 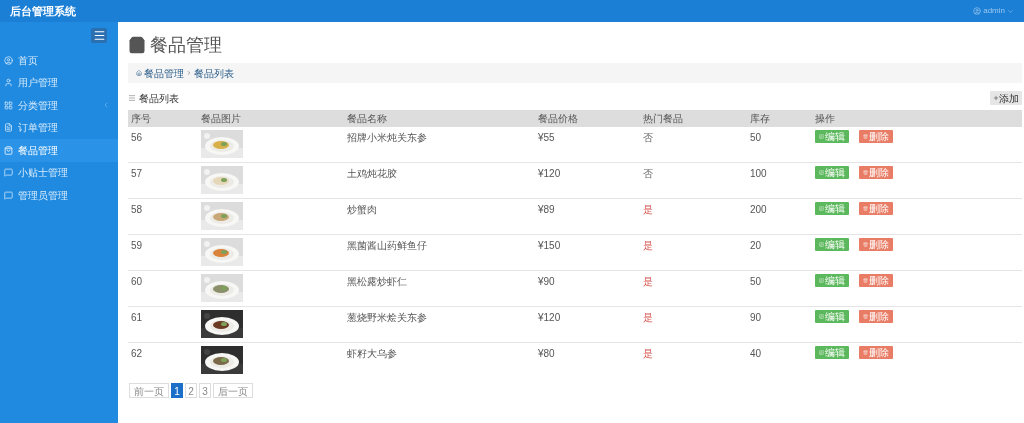 What do you see at coordinates (387, 245) in the screenshot?
I see `table-cell: 黑菌酱山药鲜鱼仔` at bounding box center [387, 245].